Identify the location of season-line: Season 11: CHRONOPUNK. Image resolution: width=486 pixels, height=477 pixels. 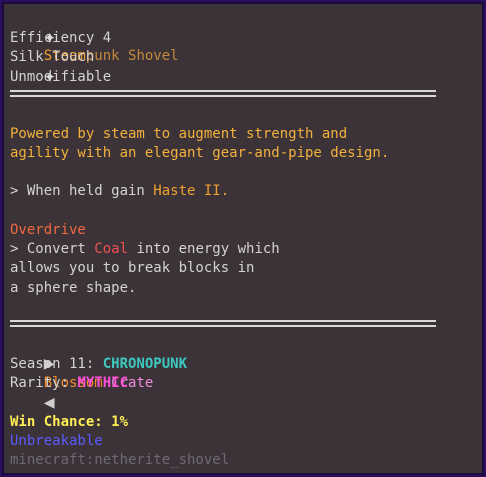
(98, 364).